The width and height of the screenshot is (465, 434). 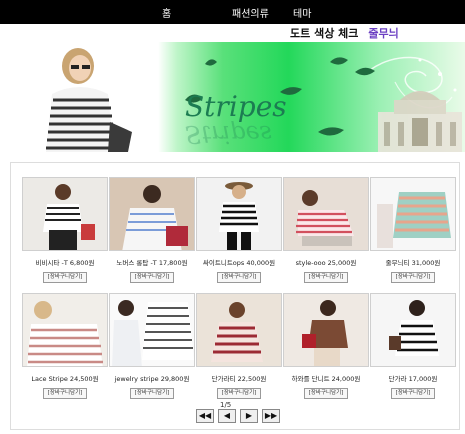 I want to click on product-card: jewelry stripe 29,800원 [장바구니담기], so click(x=152, y=346).